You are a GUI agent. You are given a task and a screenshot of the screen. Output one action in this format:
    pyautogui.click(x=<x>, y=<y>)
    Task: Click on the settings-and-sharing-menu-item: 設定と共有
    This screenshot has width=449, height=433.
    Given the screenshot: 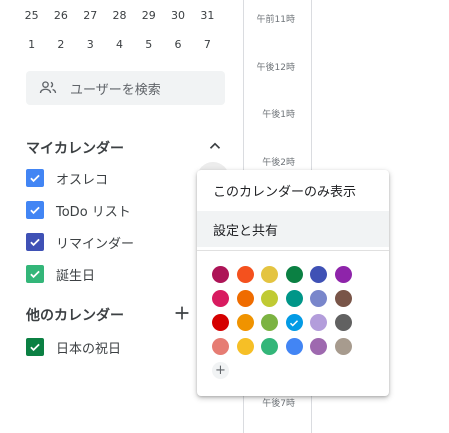 What is the action you would take?
    pyautogui.click(x=293, y=229)
    